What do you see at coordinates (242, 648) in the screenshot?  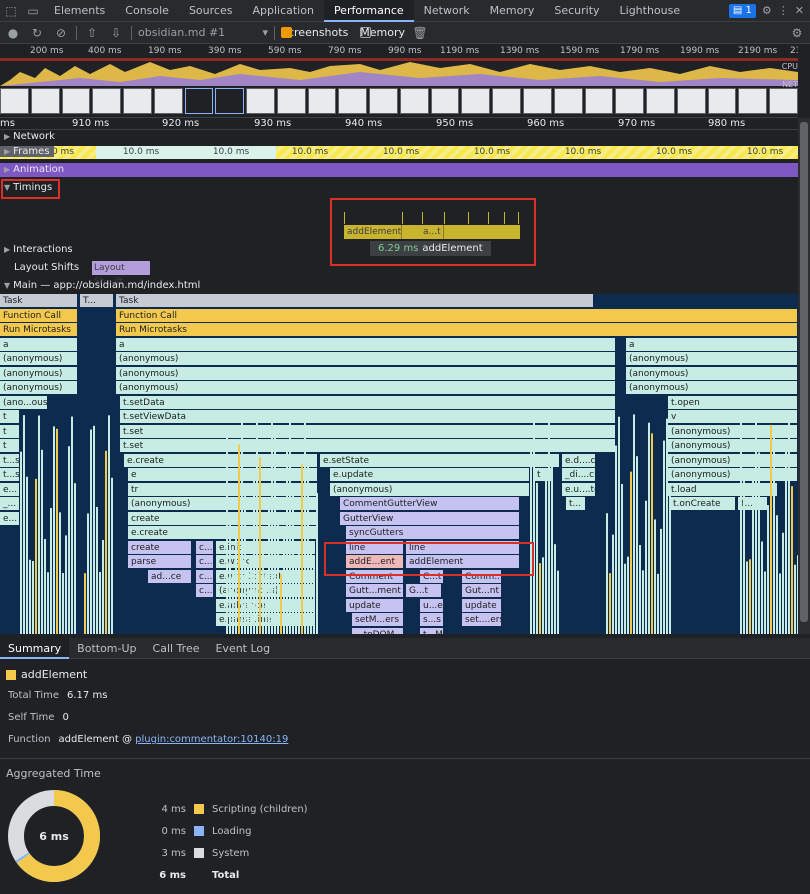 I see `tab-event-log: Event Log` at bounding box center [242, 648].